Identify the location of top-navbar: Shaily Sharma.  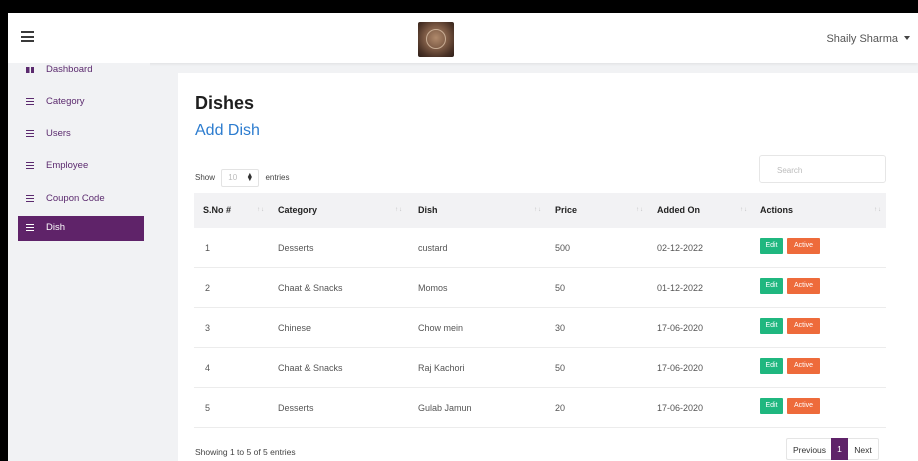
(463, 38).